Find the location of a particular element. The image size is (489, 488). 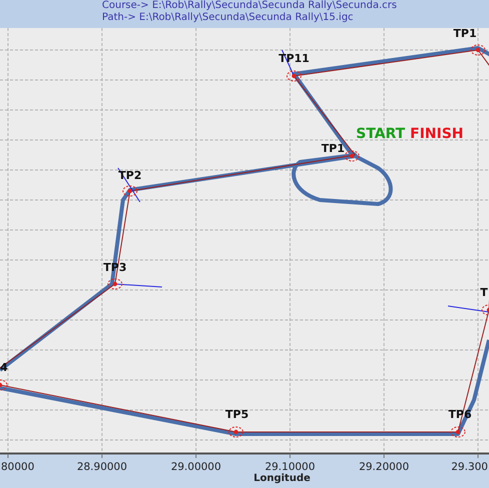

x-tick-label: 29.10000 is located at coordinates (290, 467).